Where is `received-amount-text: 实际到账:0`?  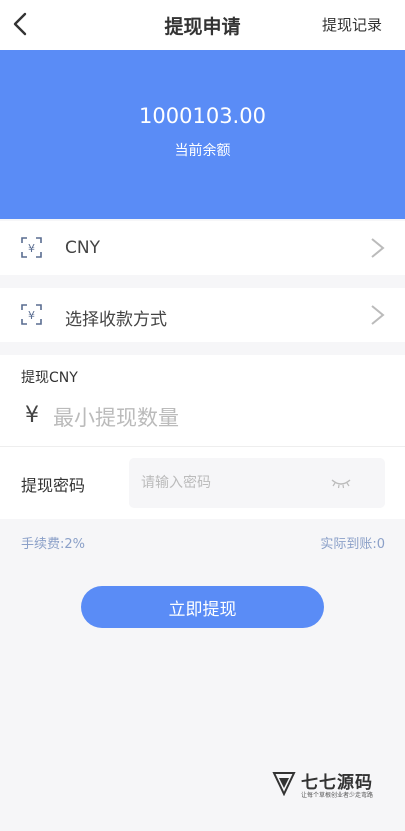 received-amount-text: 实际到账:0 is located at coordinates (352, 544).